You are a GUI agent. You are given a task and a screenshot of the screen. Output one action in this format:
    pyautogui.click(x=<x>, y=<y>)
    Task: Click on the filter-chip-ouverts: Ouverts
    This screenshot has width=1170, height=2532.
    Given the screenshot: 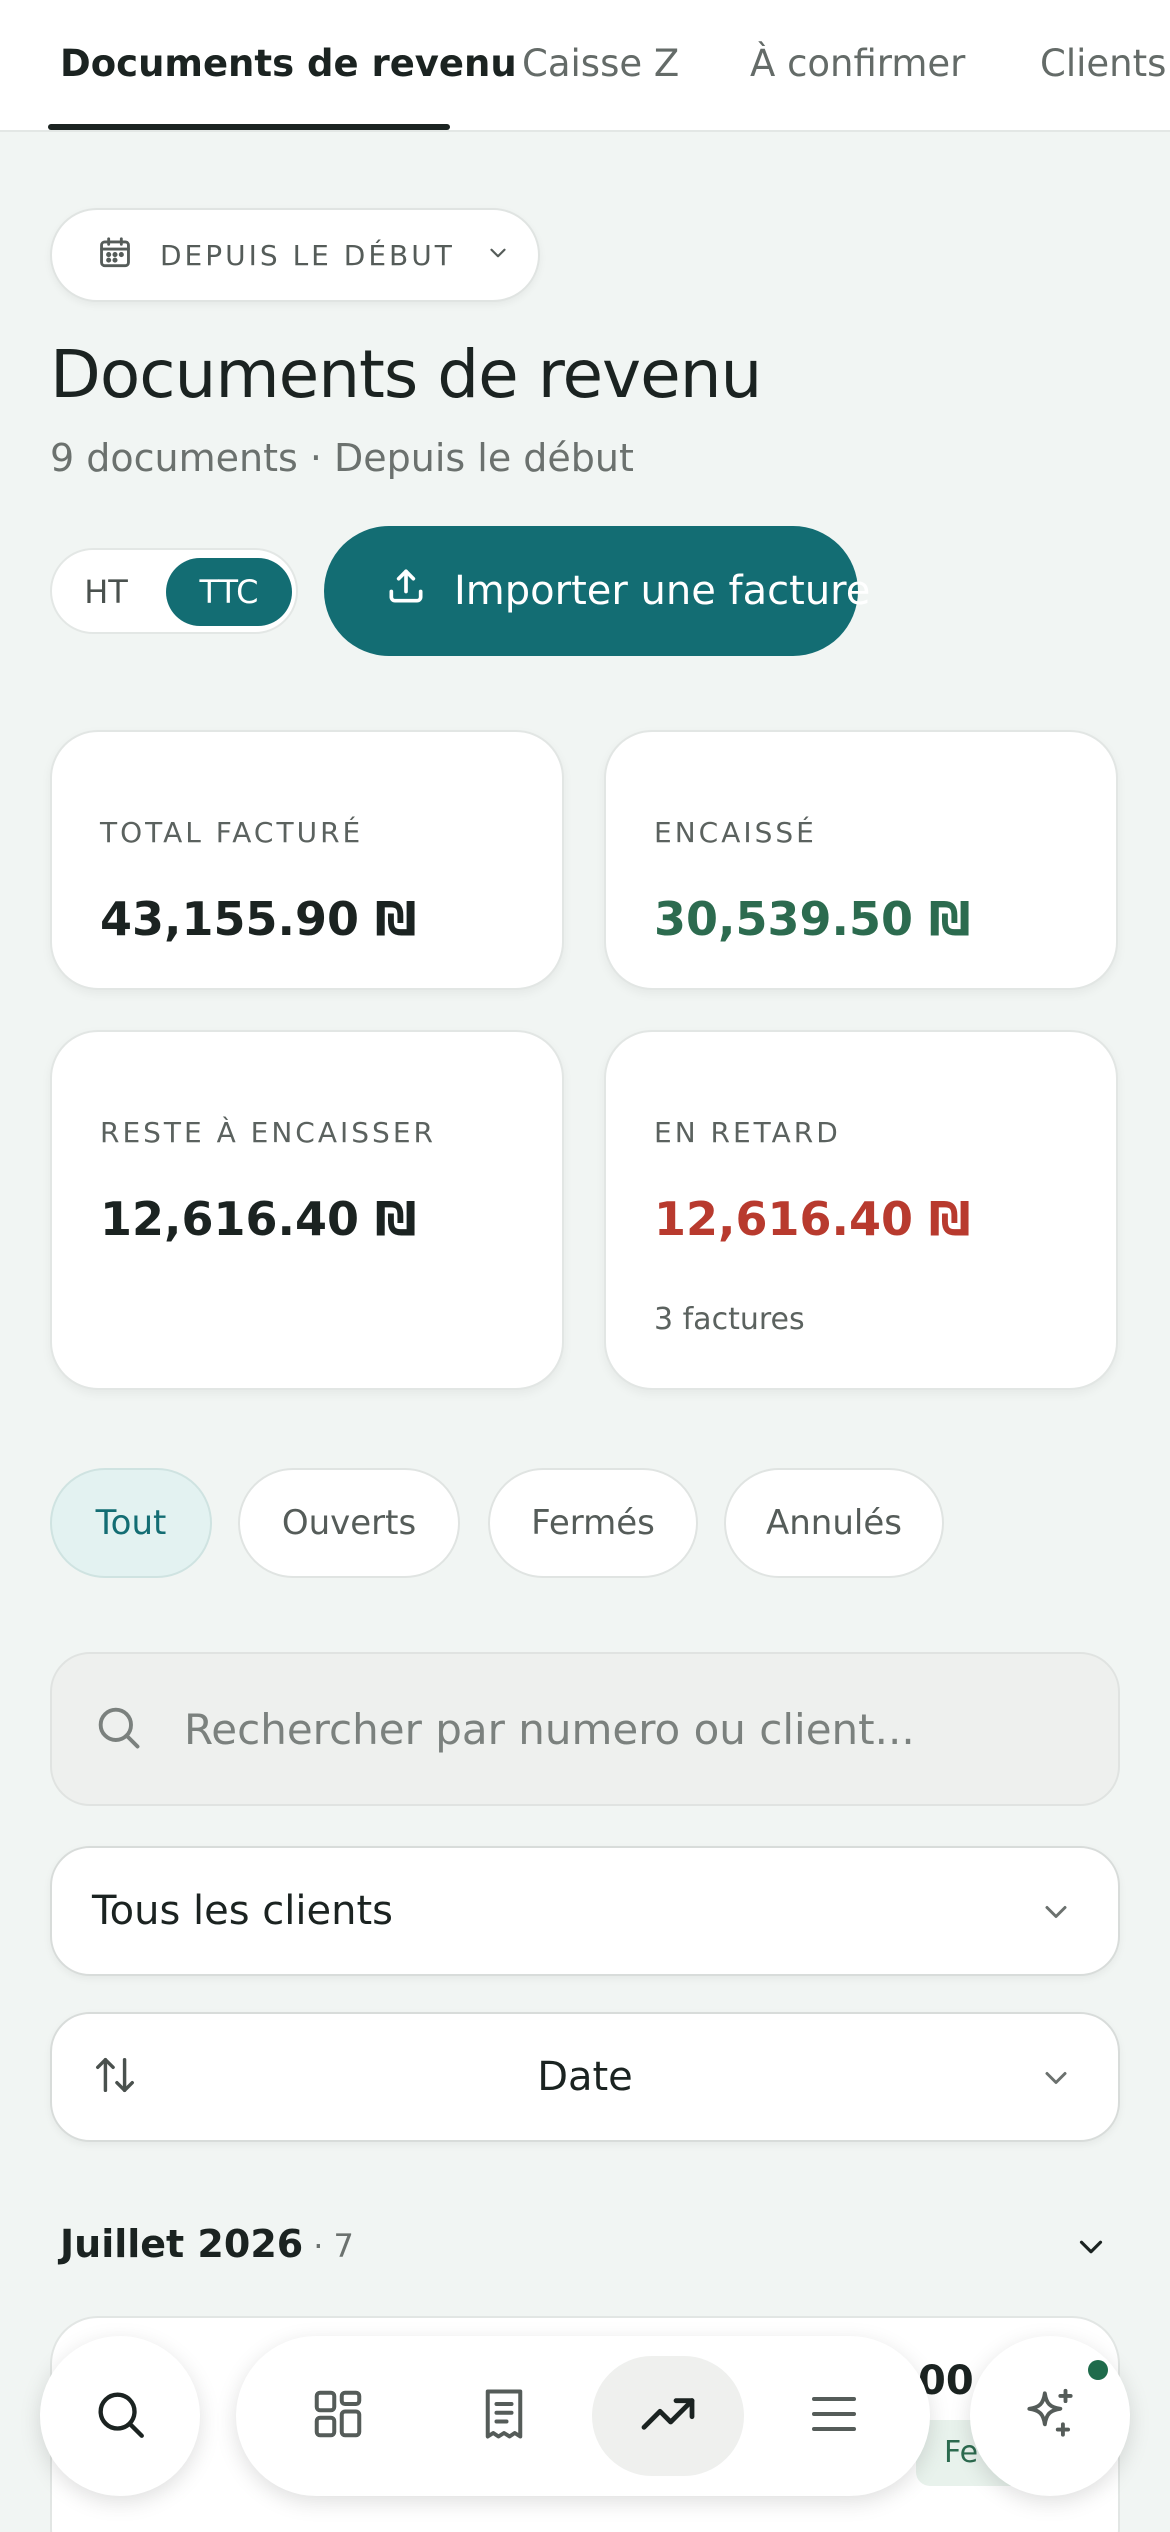 What is the action you would take?
    pyautogui.click(x=349, y=1523)
    